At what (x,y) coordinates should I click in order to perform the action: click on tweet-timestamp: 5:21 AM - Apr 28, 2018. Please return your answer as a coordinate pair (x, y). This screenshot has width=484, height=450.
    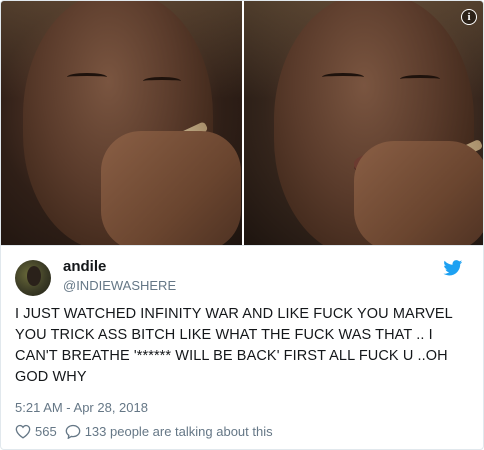
    Looking at the image, I should click on (81, 407).